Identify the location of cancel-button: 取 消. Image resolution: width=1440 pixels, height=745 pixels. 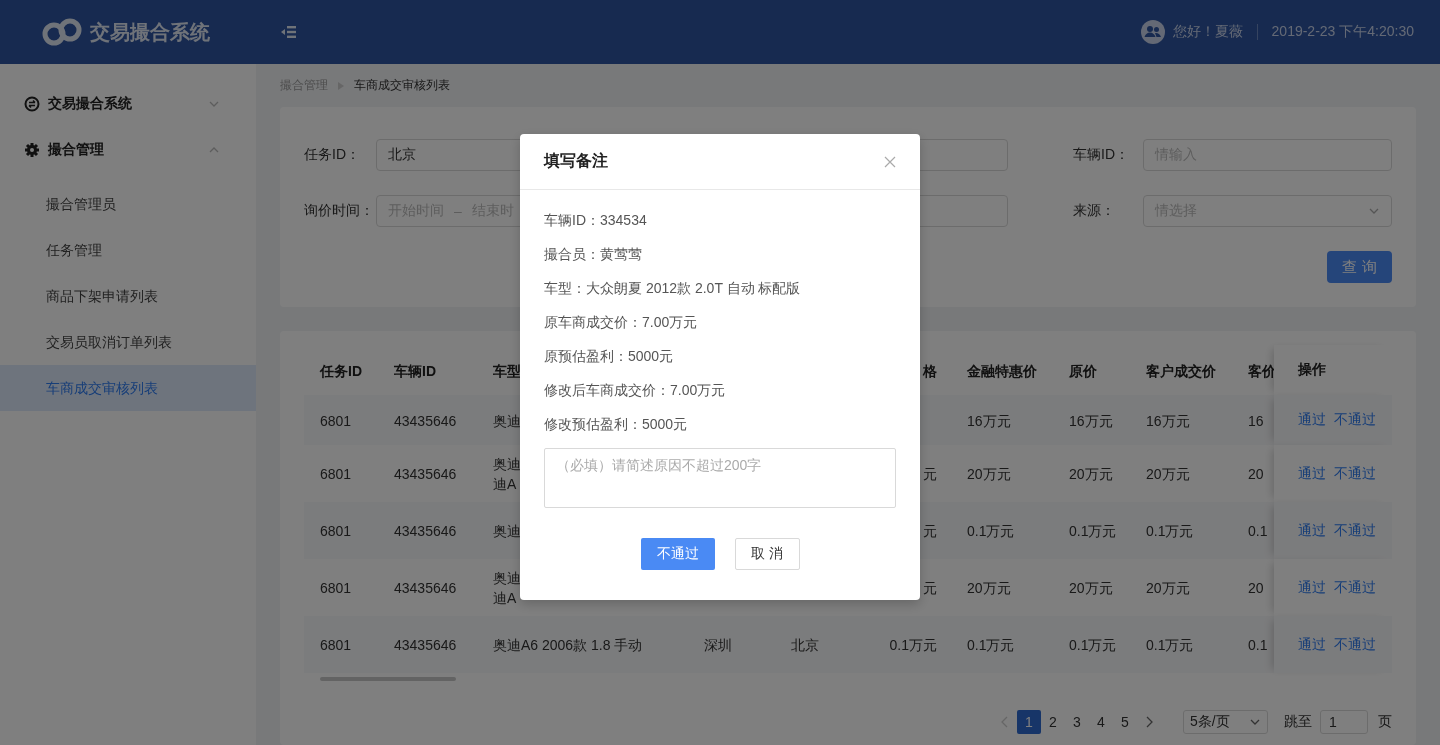
(767, 554).